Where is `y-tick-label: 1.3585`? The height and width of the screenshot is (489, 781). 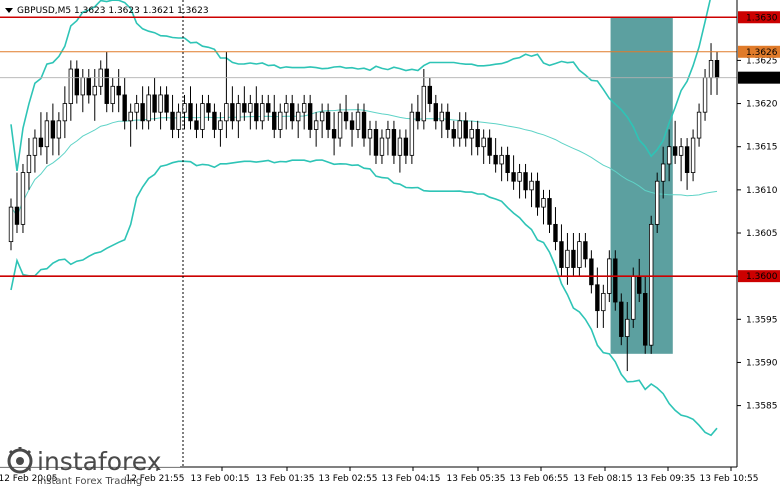 y-tick-label: 1.3585 is located at coordinates (762, 407).